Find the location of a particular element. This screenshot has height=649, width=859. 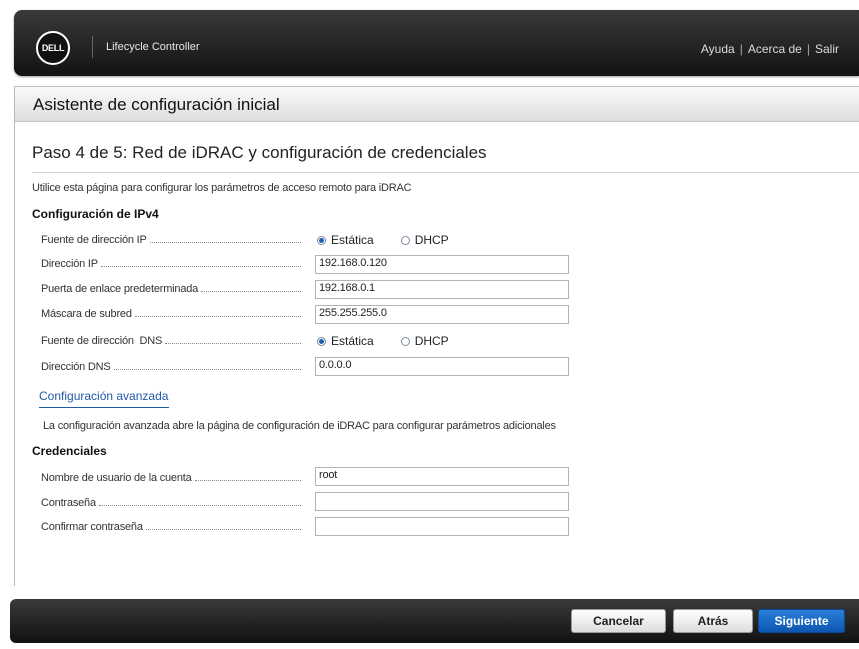

gateway-row: Puerta de enlace predeterminada is located at coordinates (171, 288).